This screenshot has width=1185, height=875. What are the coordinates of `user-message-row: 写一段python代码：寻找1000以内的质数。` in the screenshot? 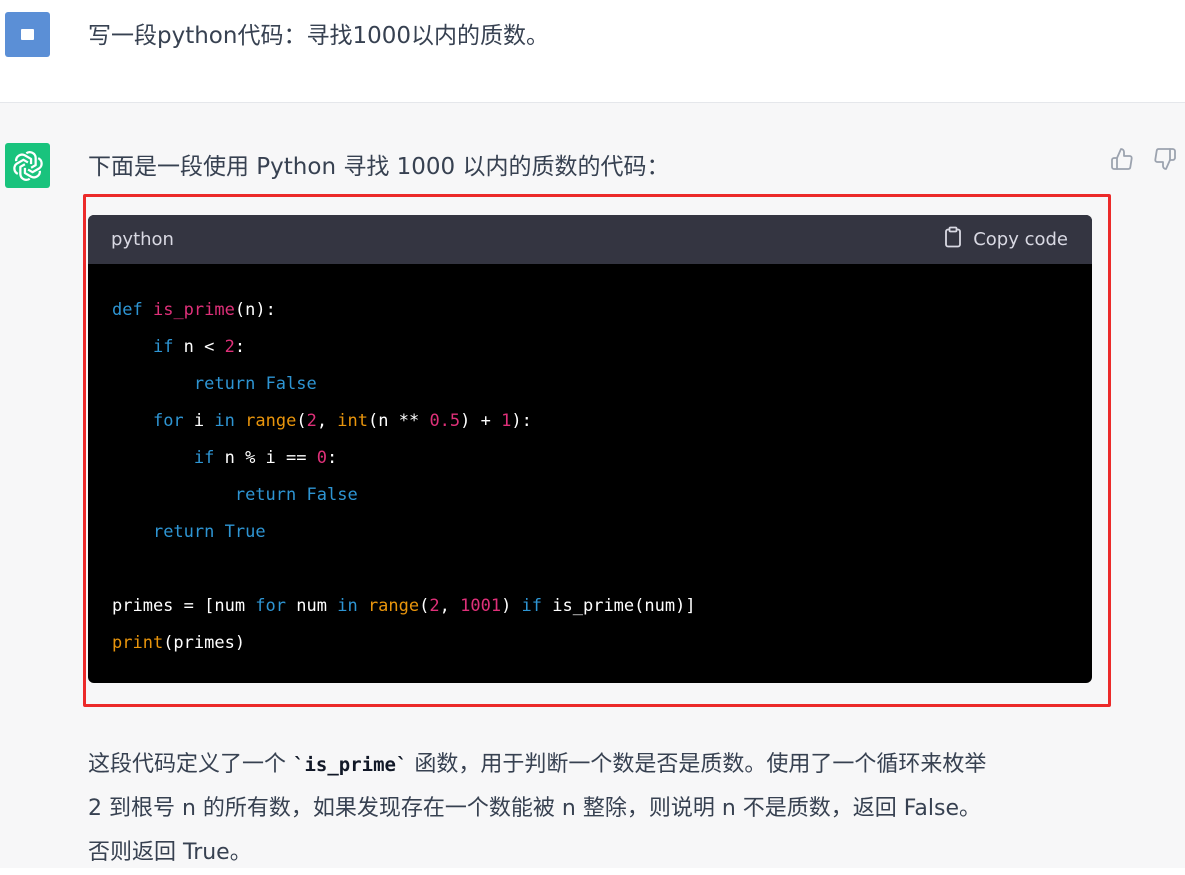 It's located at (592, 51).